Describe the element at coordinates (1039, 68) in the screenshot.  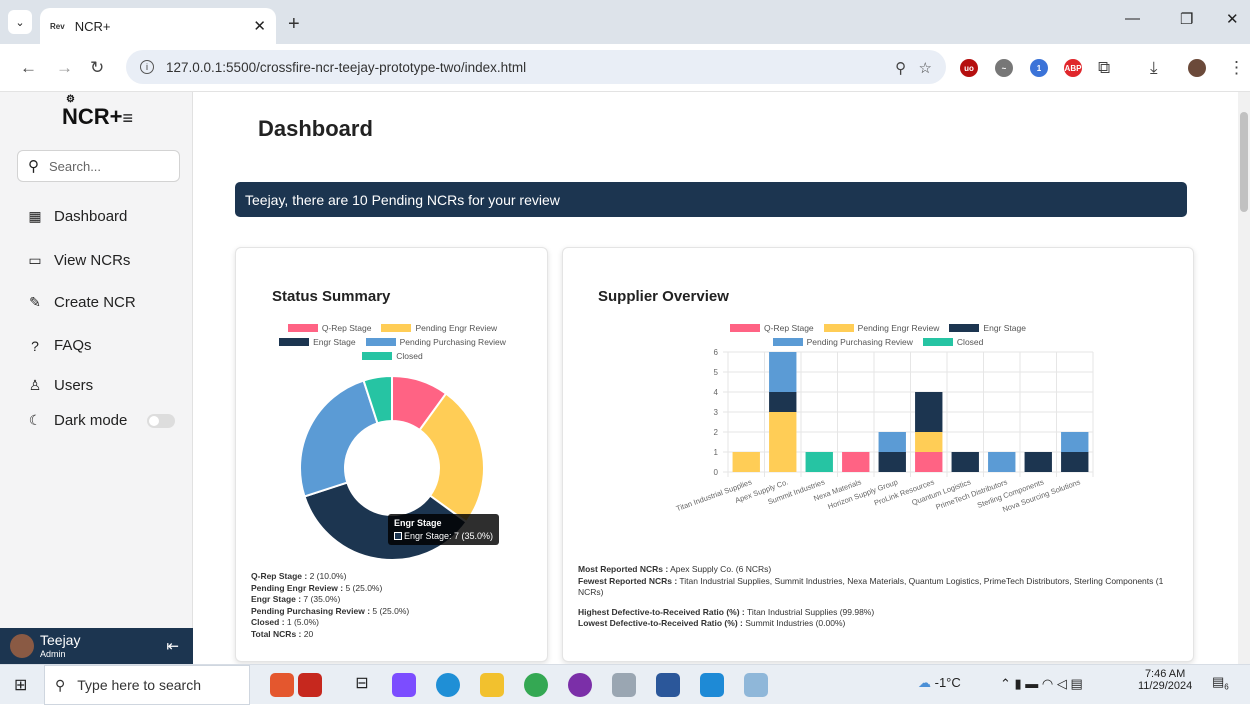
I see `extension-badge-icon: 1` at that location.